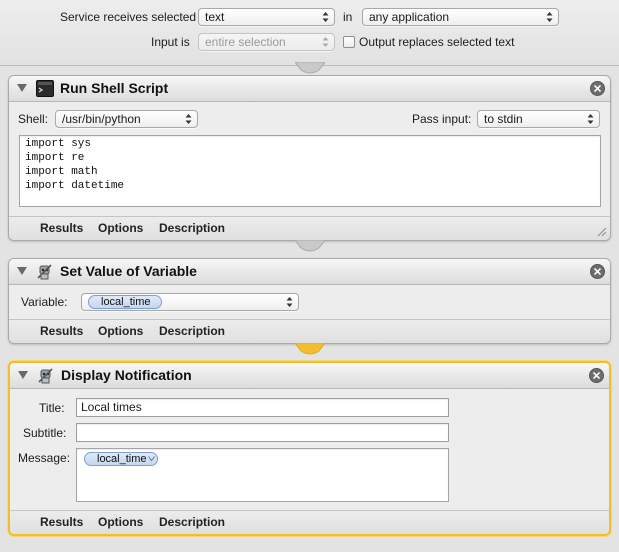  Describe the element at coordinates (111, 407) in the screenshot. I see `notification-title-value: Local times` at that location.